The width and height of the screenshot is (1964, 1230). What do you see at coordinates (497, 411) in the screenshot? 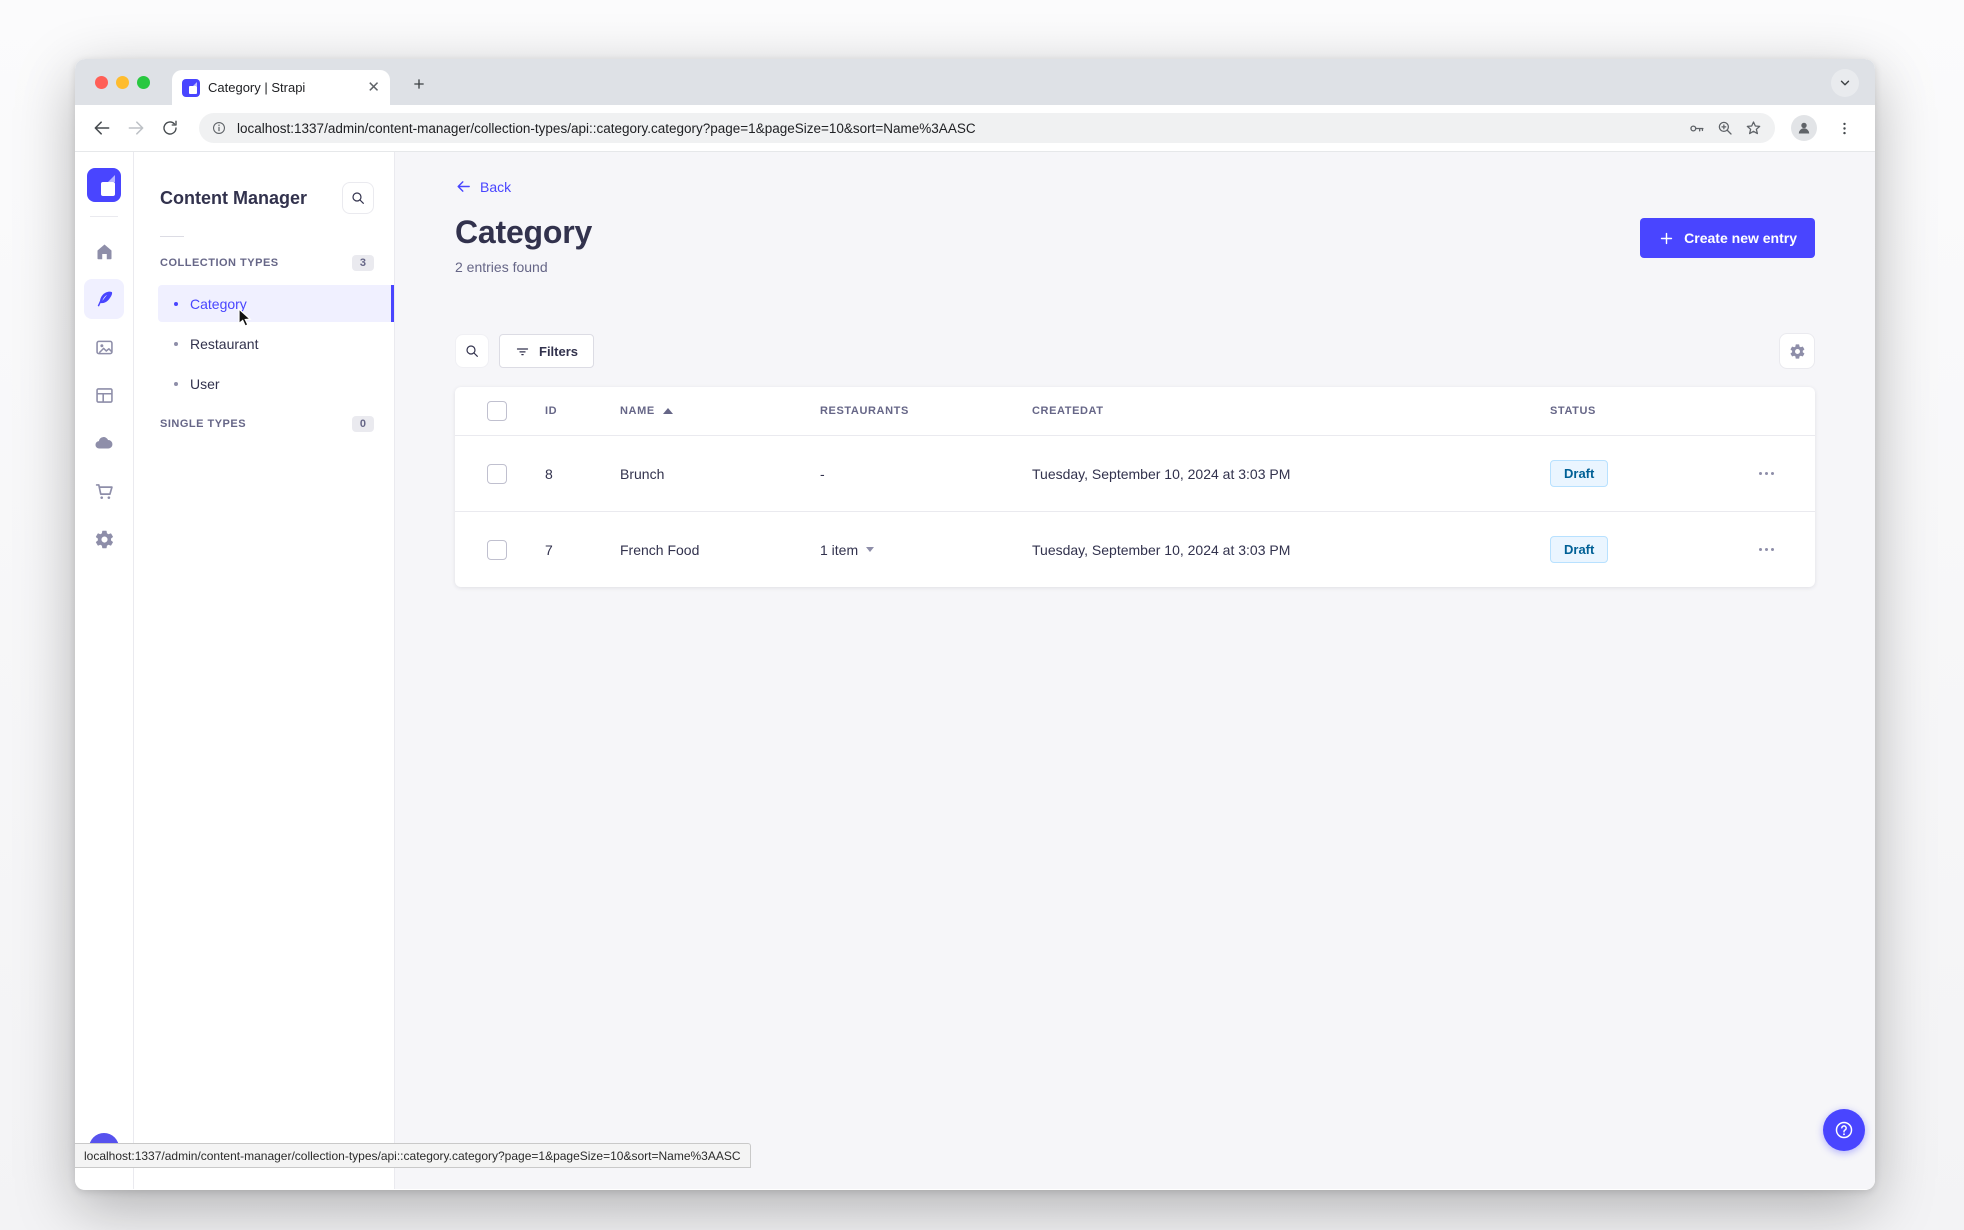
I see `select-all-checkbox` at bounding box center [497, 411].